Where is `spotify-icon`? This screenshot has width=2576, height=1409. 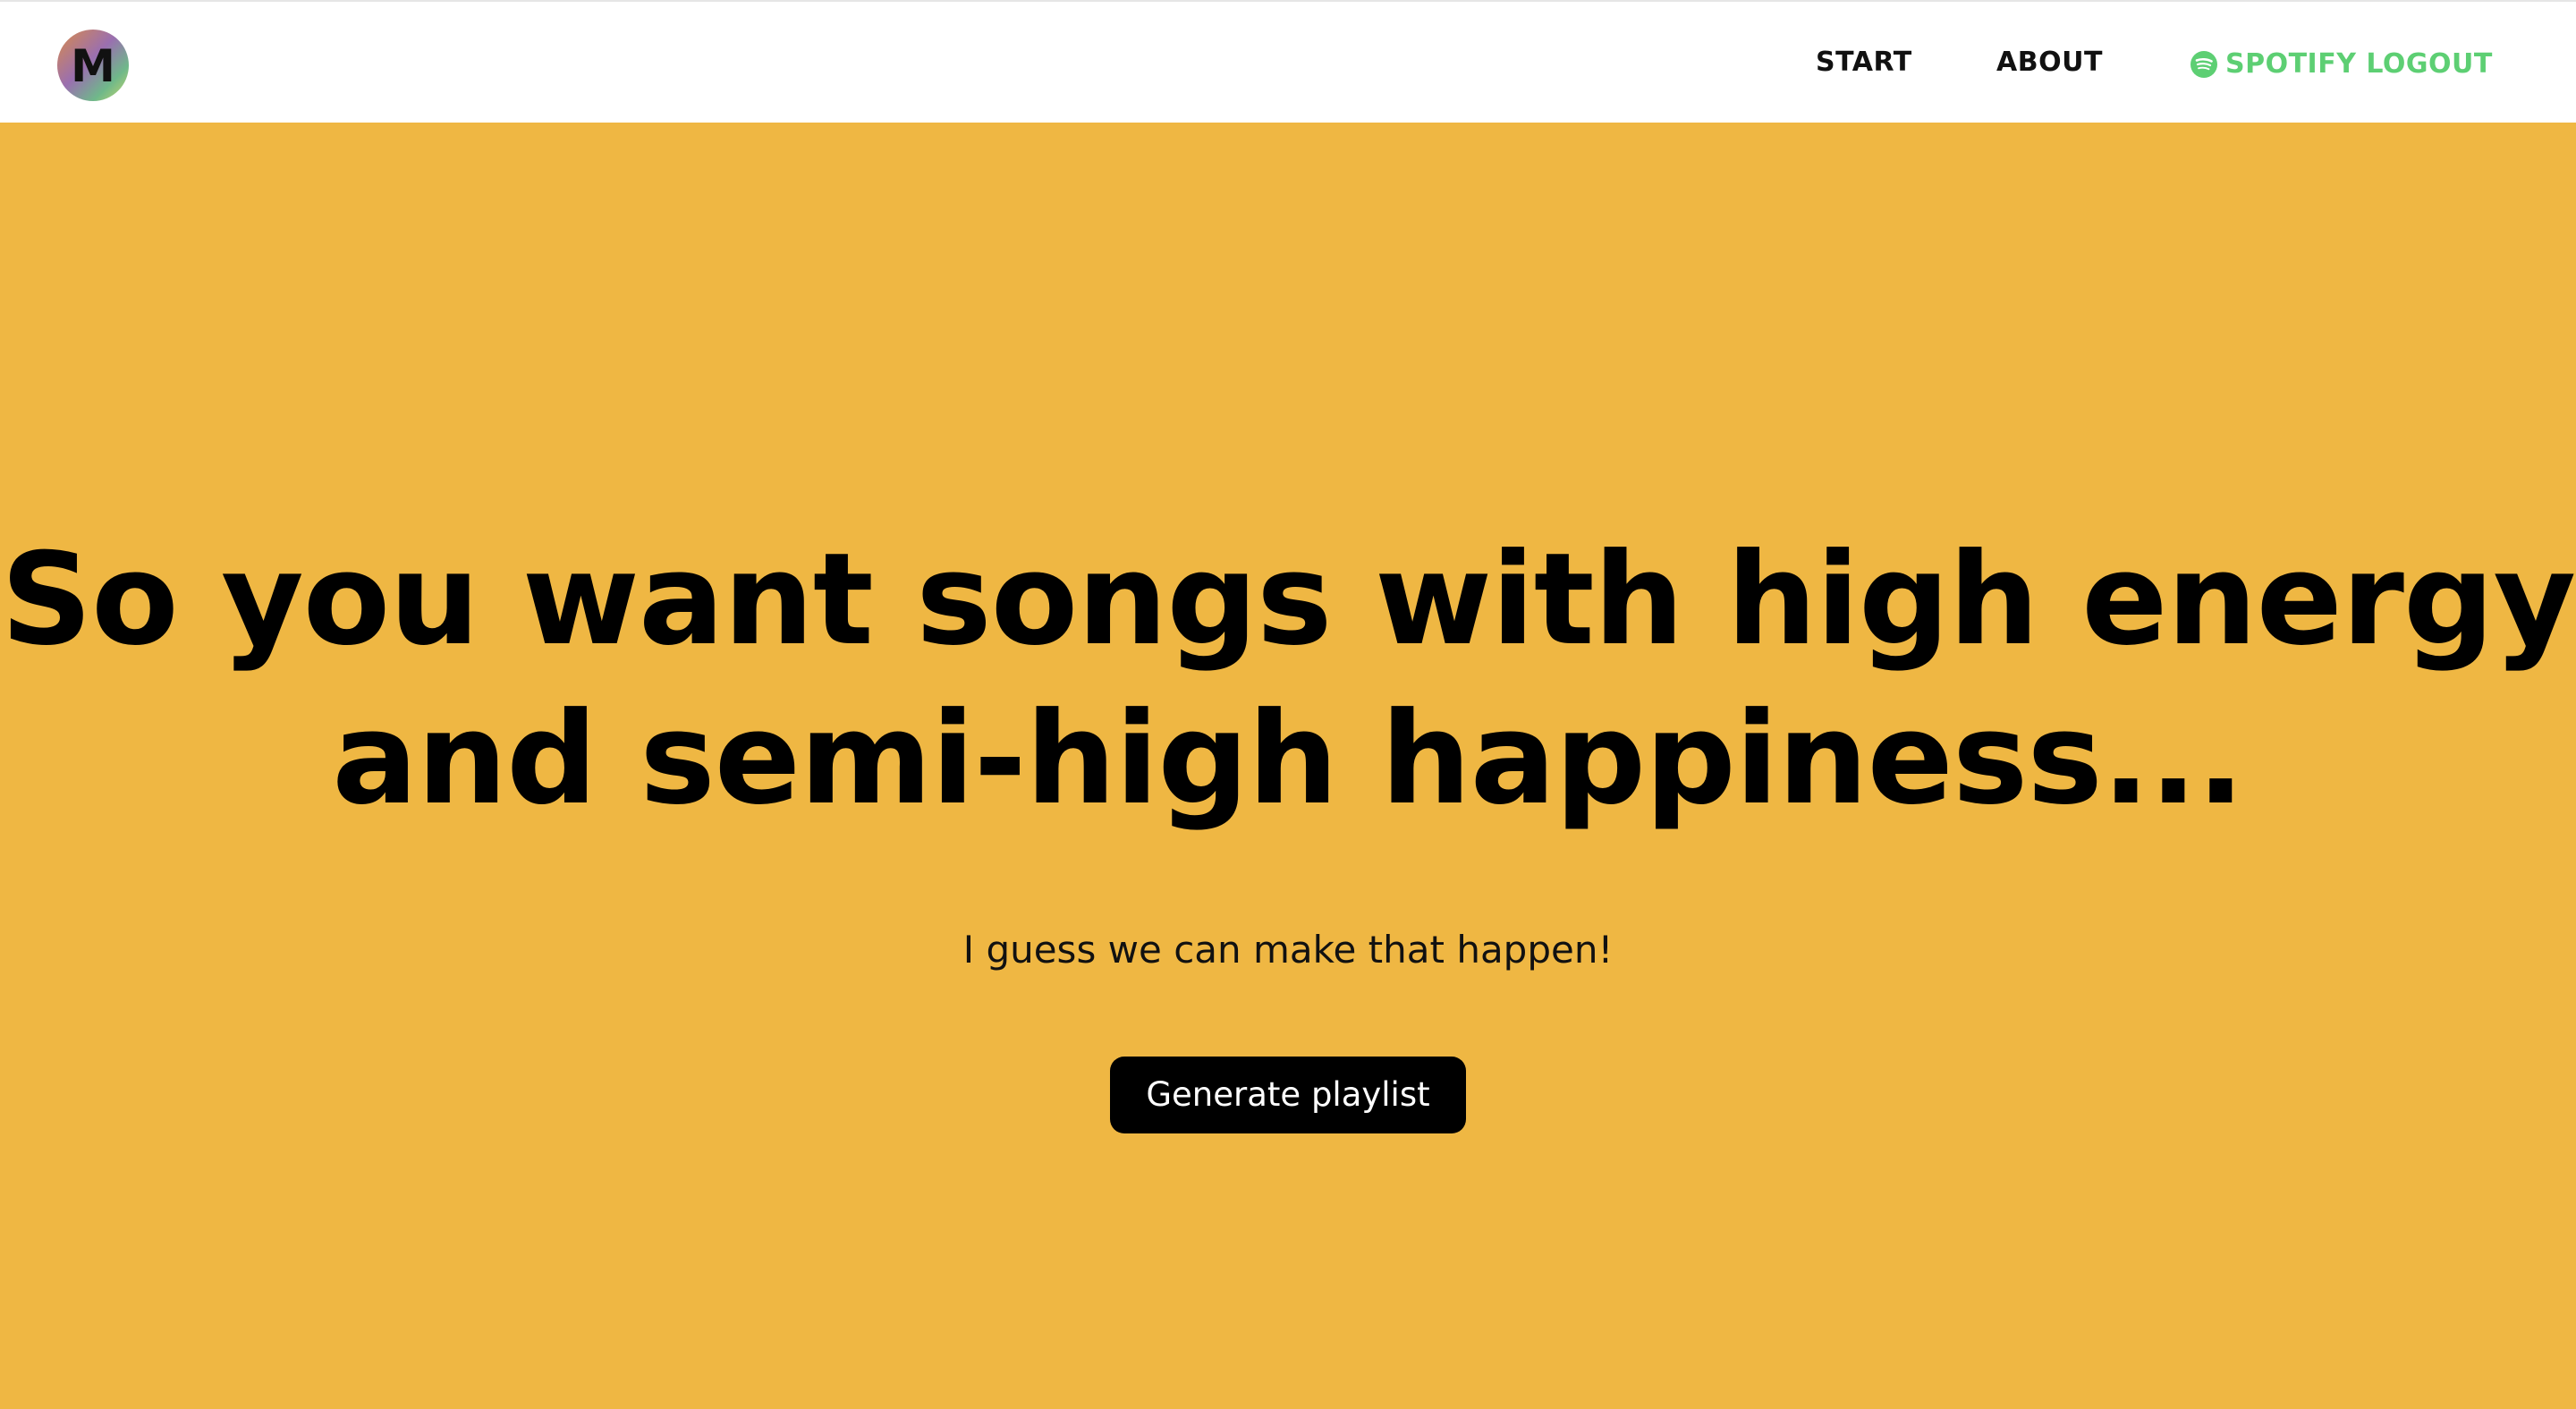
spotify-icon is located at coordinates (2203, 65).